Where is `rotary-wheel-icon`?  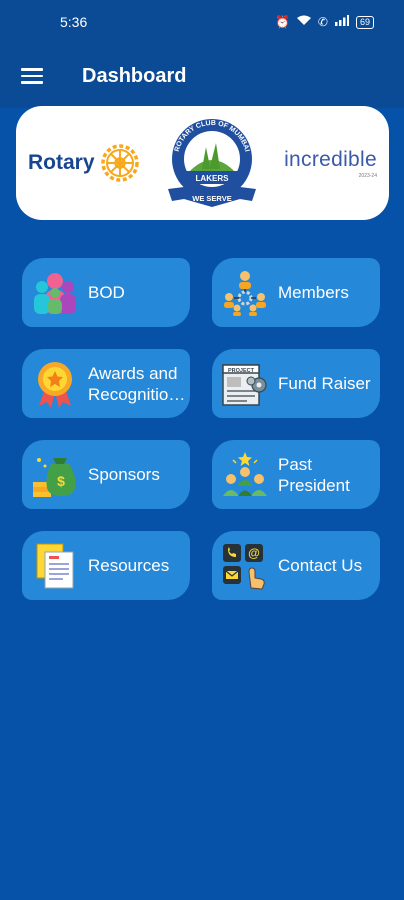
rotary-wheel-icon is located at coordinates (119, 163).